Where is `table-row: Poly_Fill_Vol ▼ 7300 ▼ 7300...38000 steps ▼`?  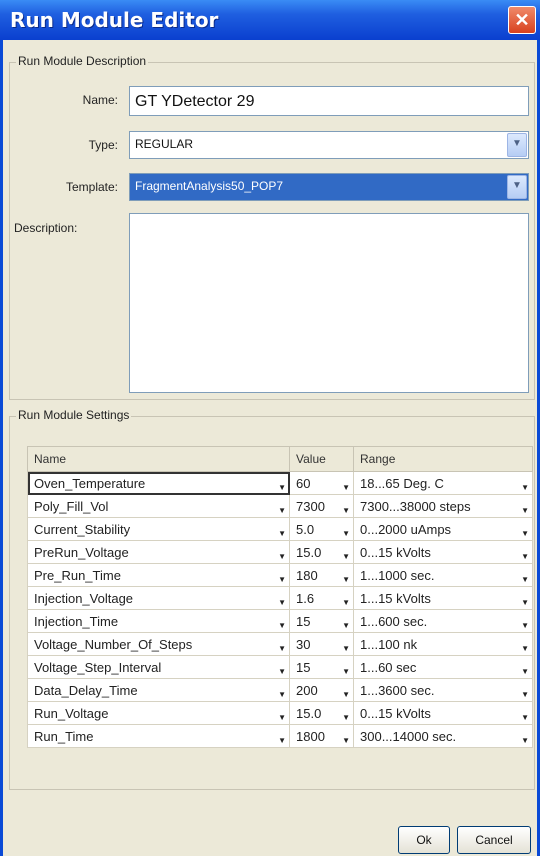 table-row: Poly_Fill_Vol ▼ 7300 ▼ 7300...38000 steps ▼ is located at coordinates (280, 506).